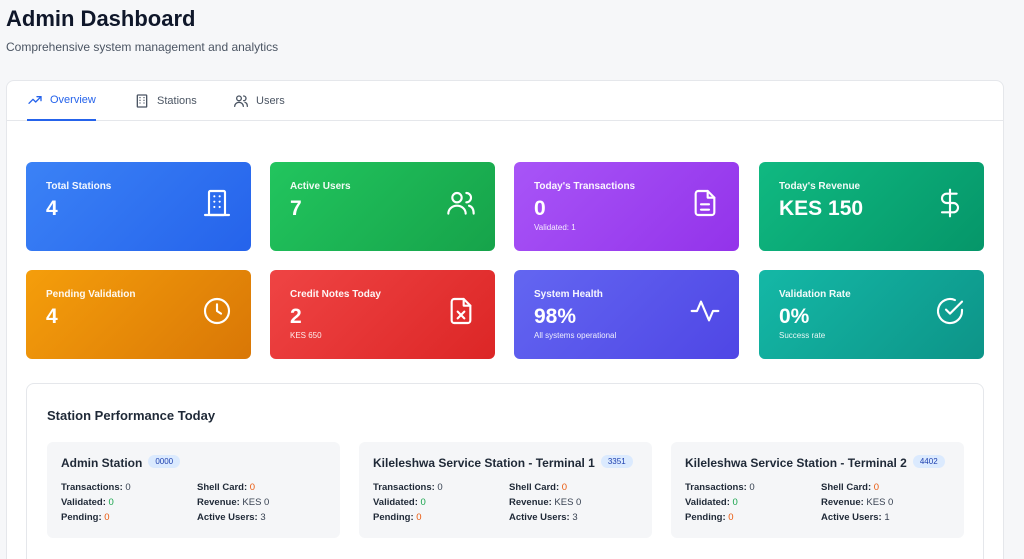 This screenshot has height=559, width=1024. What do you see at coordinates (802, 335) in the screenshot?
I see `stat-sub: Success rate` at bounding box center [802, 335].